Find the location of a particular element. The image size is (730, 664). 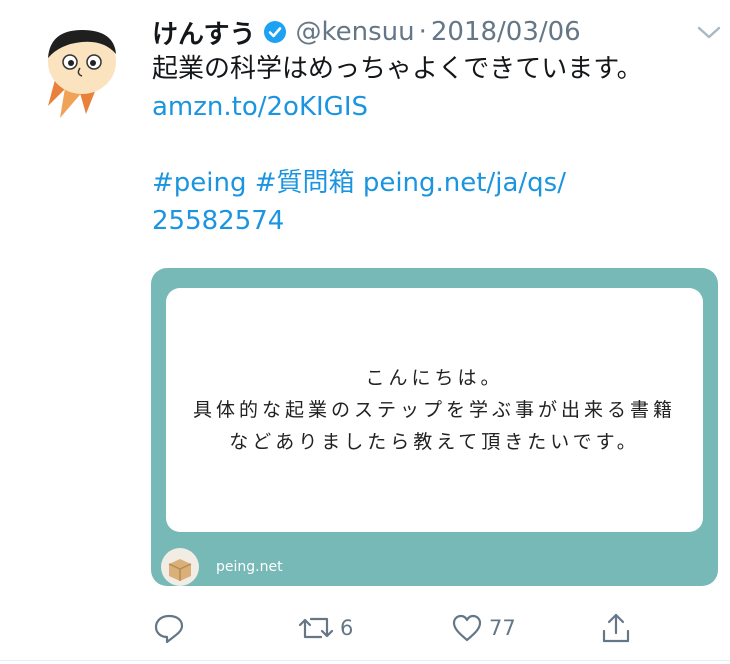

question-line: こんにちは。 is located at coordinates (434, 378).